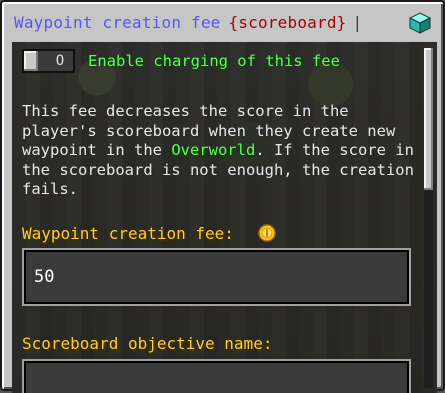  I want to click on gold-coin-icon, so click(267, 233).